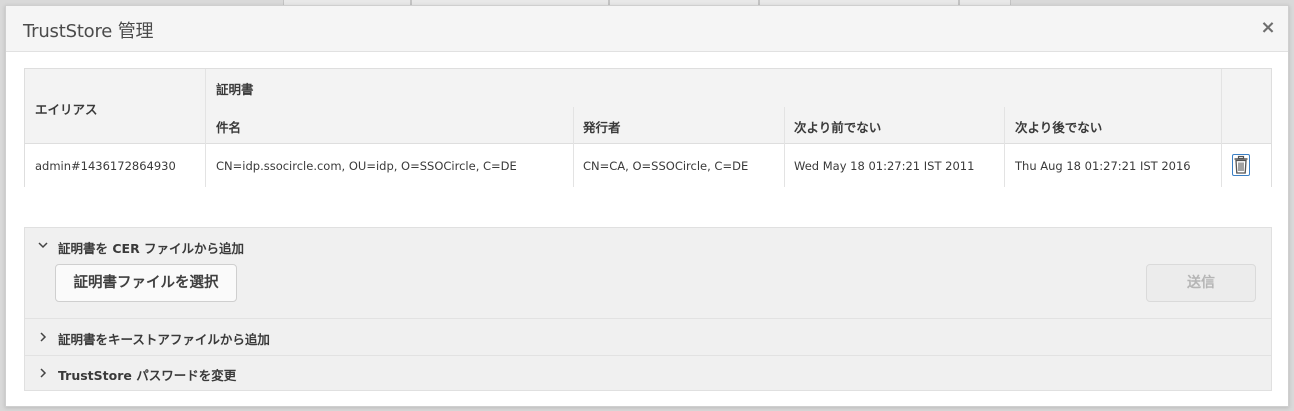  Describe the element at coordinates (105, 166) in the screenshot. I see `cell-alias: admin#1436172864930` at that location.